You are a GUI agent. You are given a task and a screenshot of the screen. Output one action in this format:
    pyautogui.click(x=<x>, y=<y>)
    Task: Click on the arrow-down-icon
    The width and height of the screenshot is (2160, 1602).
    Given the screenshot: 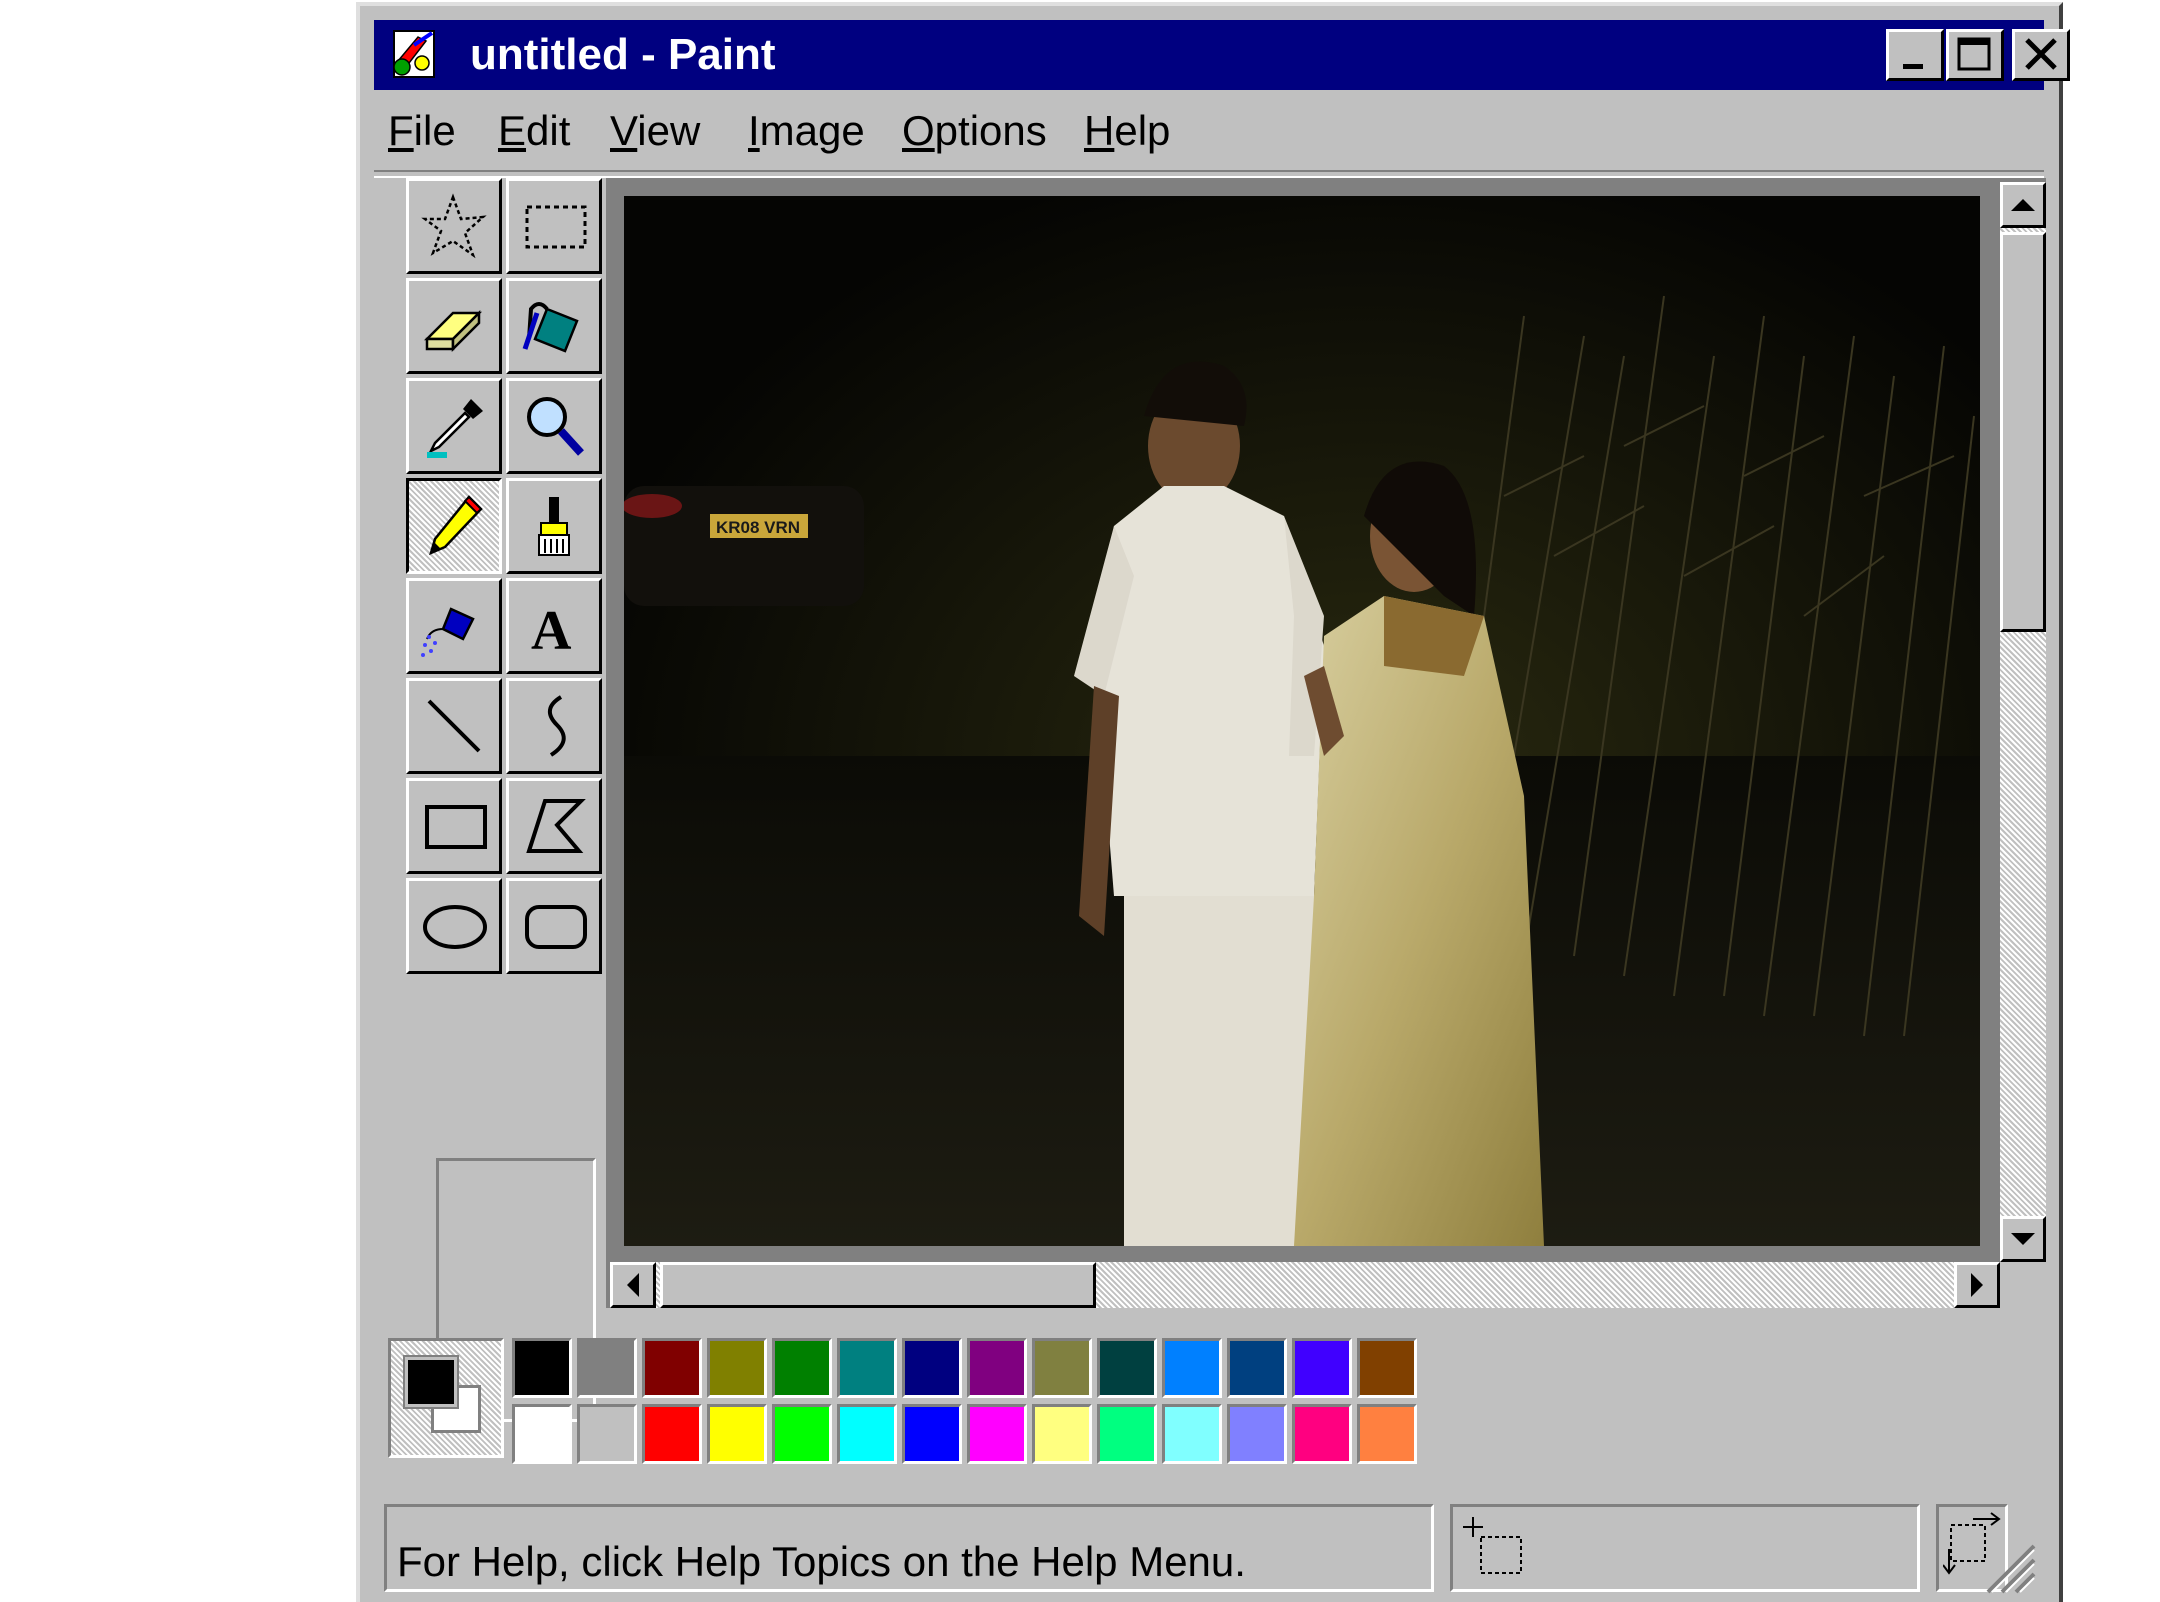 What is the action you would take?
    pyautogui.click(x=2023, y=1239)
    